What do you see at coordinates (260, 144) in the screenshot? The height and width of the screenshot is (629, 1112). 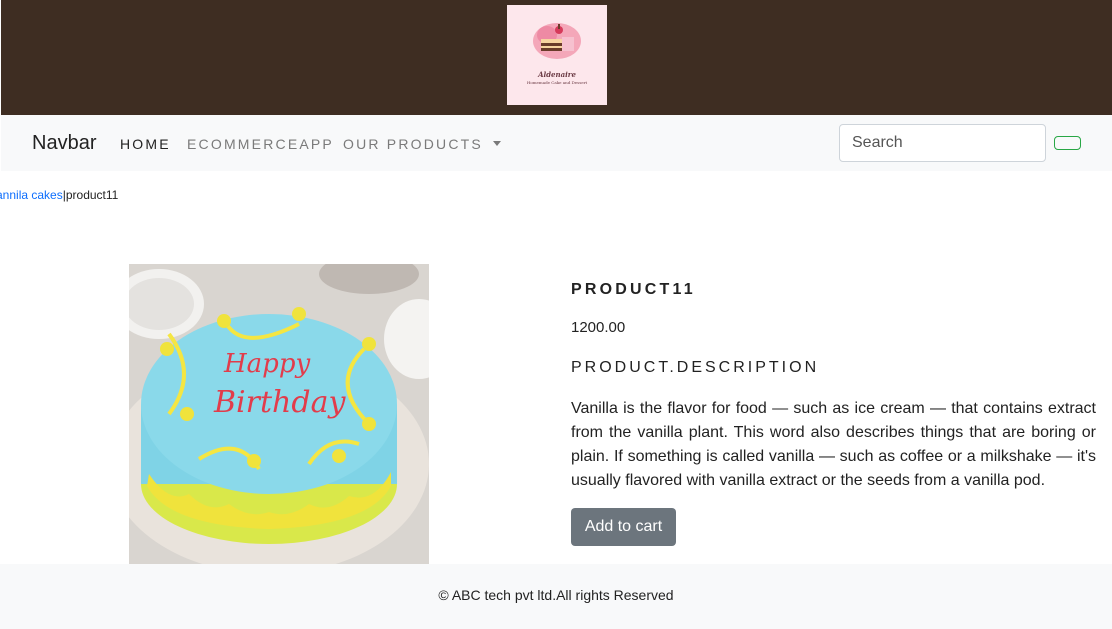 I see `nav-link-ecommerceapp: ECOMMERCEAPP` at bounding box center [260, 144].